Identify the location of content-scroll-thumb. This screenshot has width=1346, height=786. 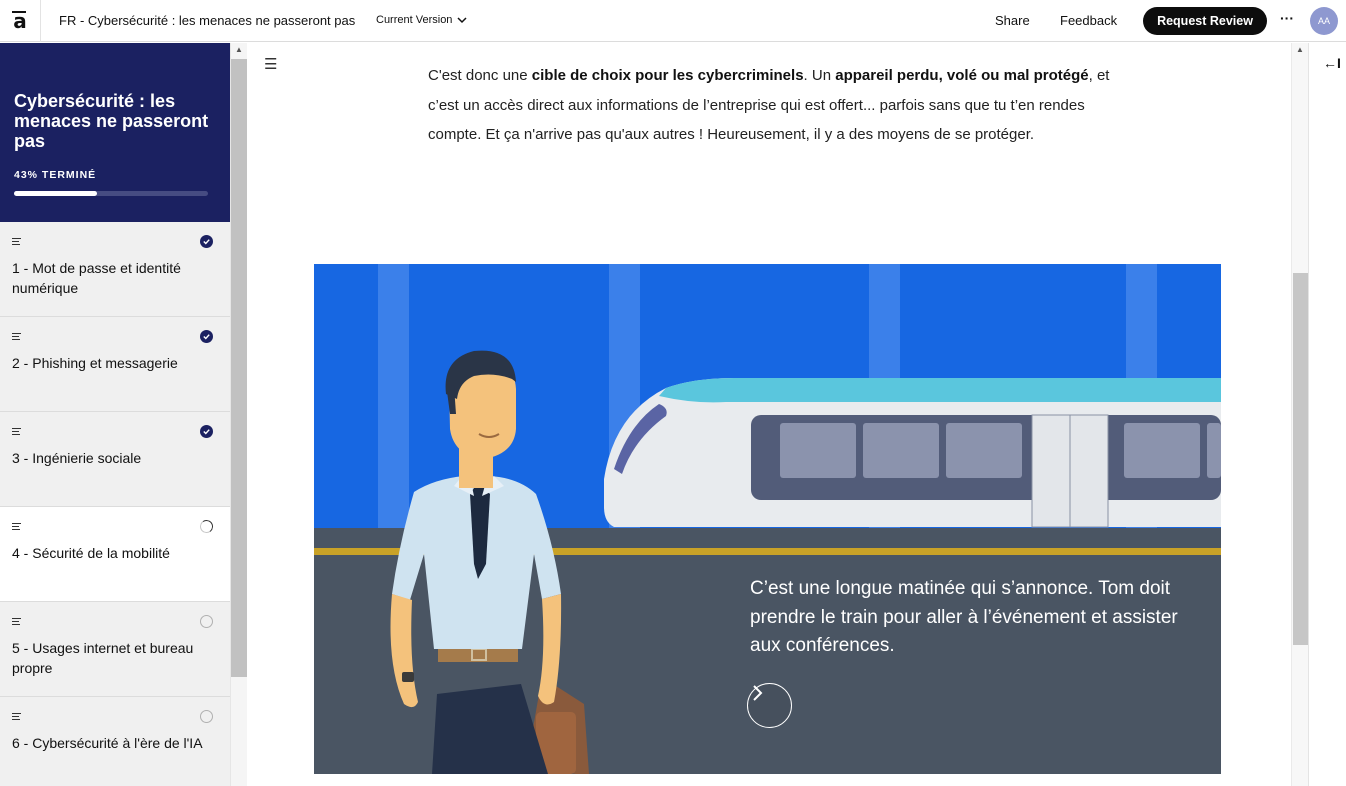
(1300, 459).